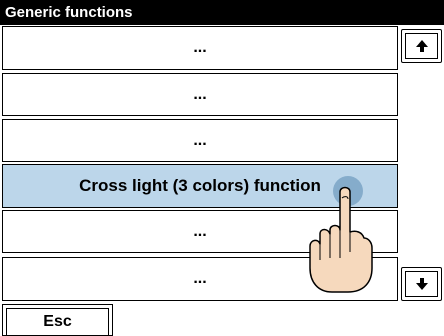 The width and height of the screenshot is (444, 336). I want to click on pointing-hand-icon, so click(341, 234).